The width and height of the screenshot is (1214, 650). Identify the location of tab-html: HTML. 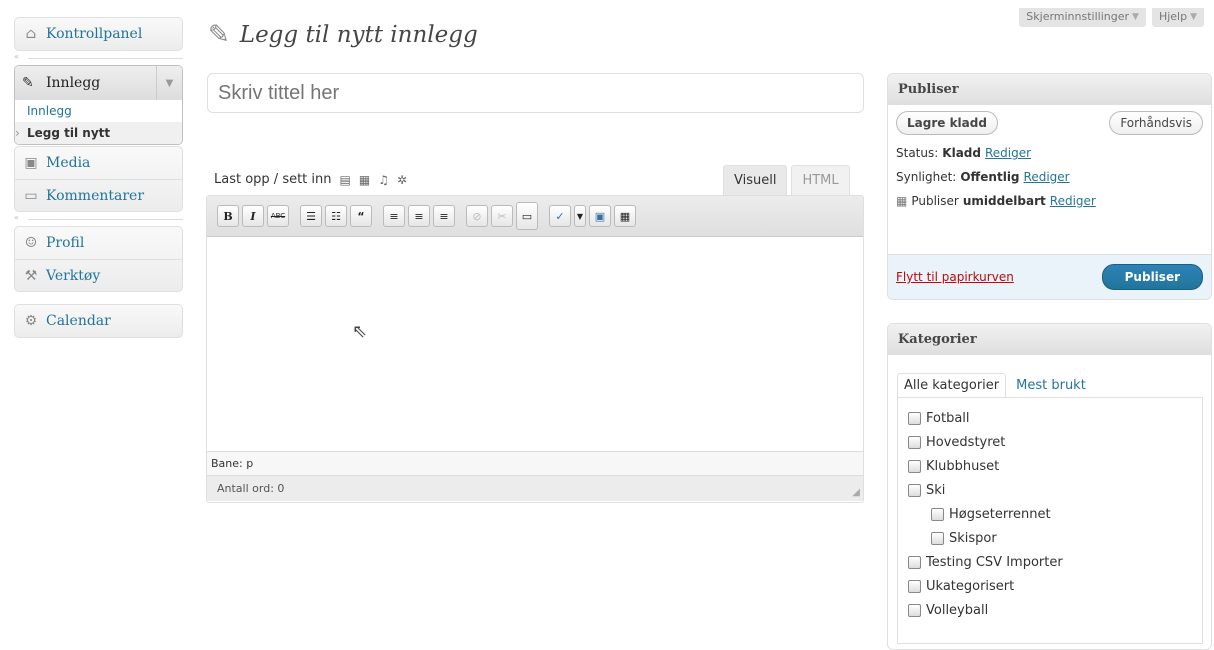
(820, 180).